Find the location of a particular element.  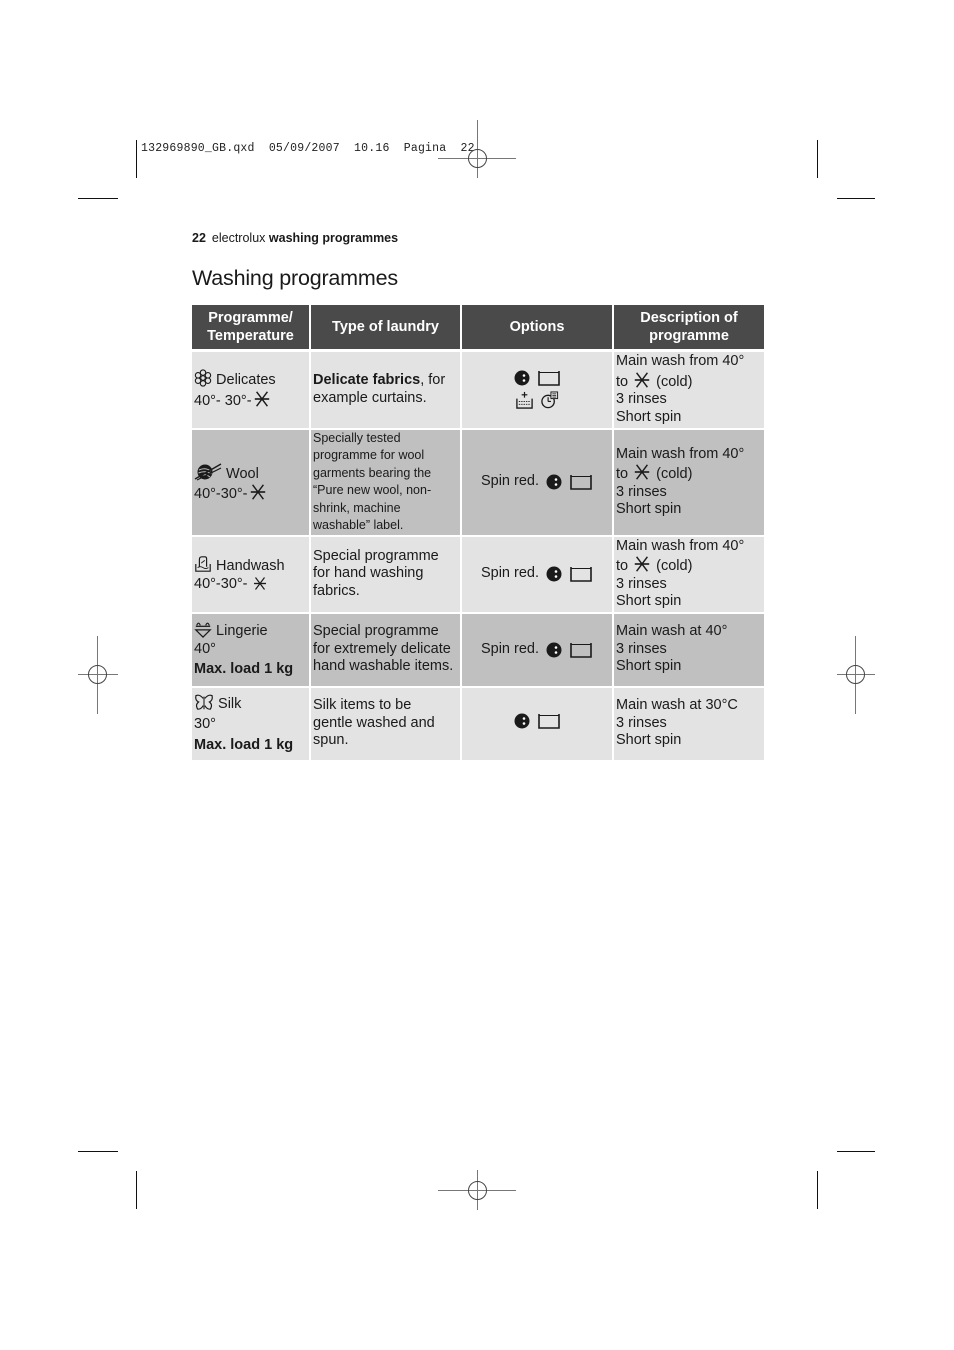

laundry-type-bold: Delicate fabrics is located at coordinates (367, 380).